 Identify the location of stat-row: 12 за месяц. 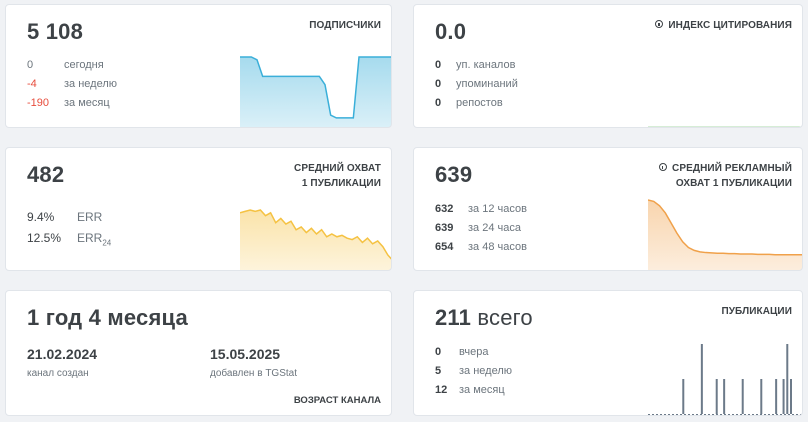
(473, 390).